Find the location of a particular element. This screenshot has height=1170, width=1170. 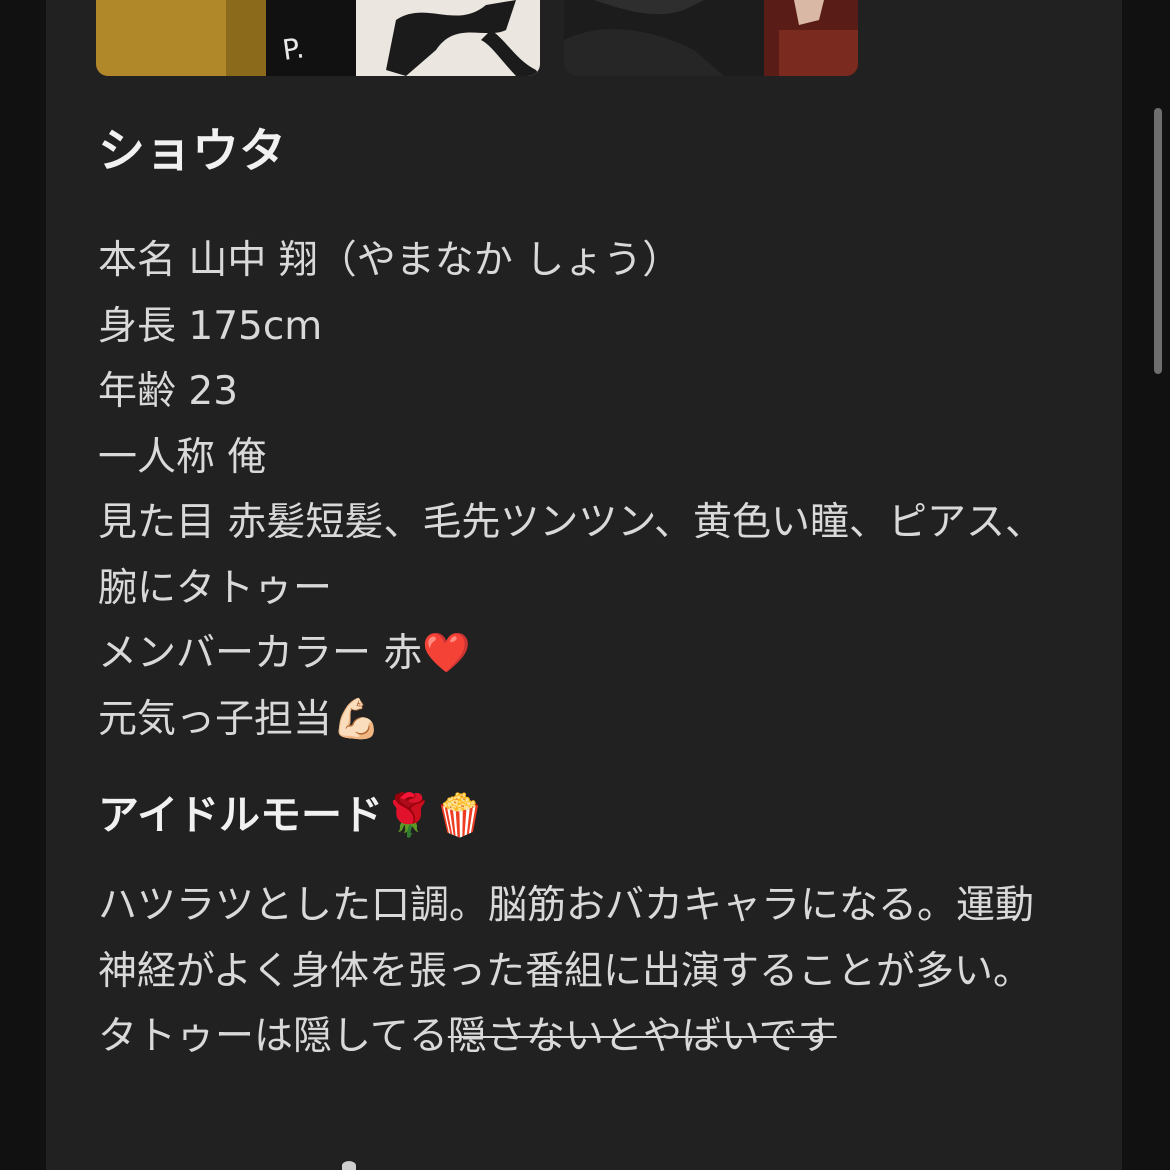

character-name: ショウタ is located at coordinates (192, 151).